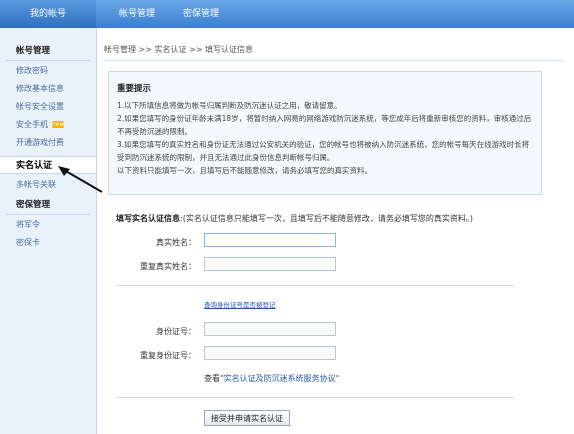  Describe the element at coordinates (33, 205) in the screenshot. I see `sidebar-section-security: 密保管理` at that location.